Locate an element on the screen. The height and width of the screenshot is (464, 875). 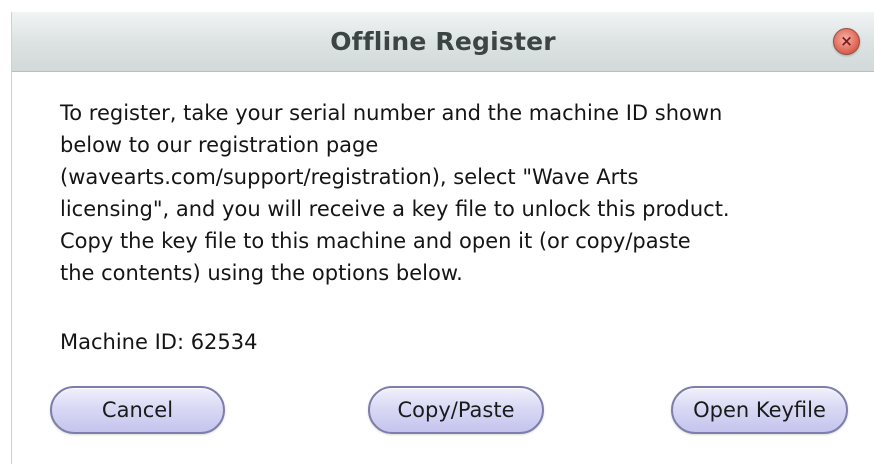
cancel-button: Cancel is located at coordinates (137, 410).